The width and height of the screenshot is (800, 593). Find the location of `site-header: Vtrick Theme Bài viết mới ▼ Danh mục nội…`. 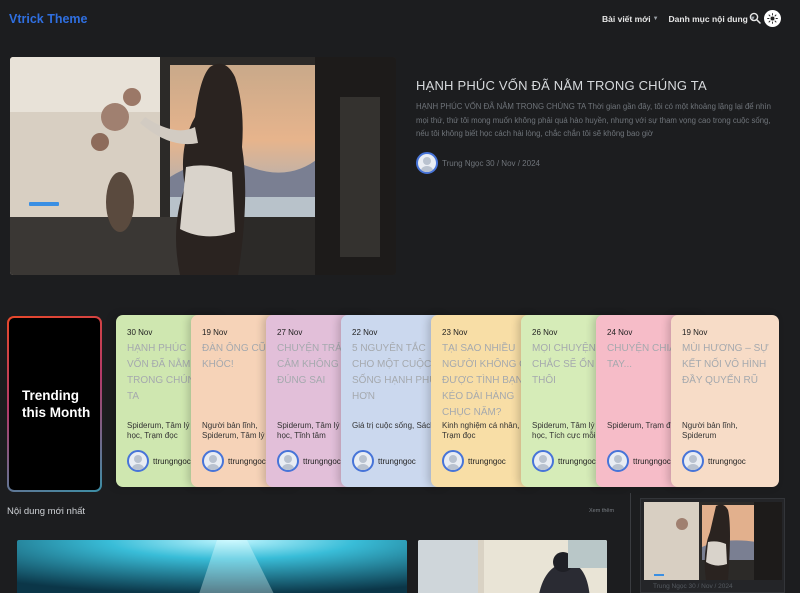

site-header: Vtrick Theme Bài viết mới ▼ Danh mục nội… is located at coordinates (400, 19).